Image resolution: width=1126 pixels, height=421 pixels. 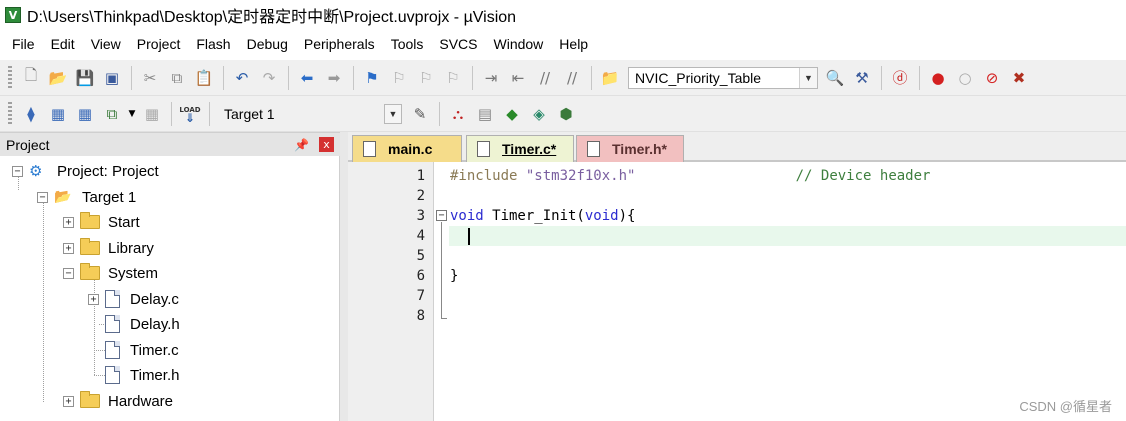 What do you see at coordinates (23, 44) in the screenshot?
I see `menu-file: File` at bounding box center [23, 44].